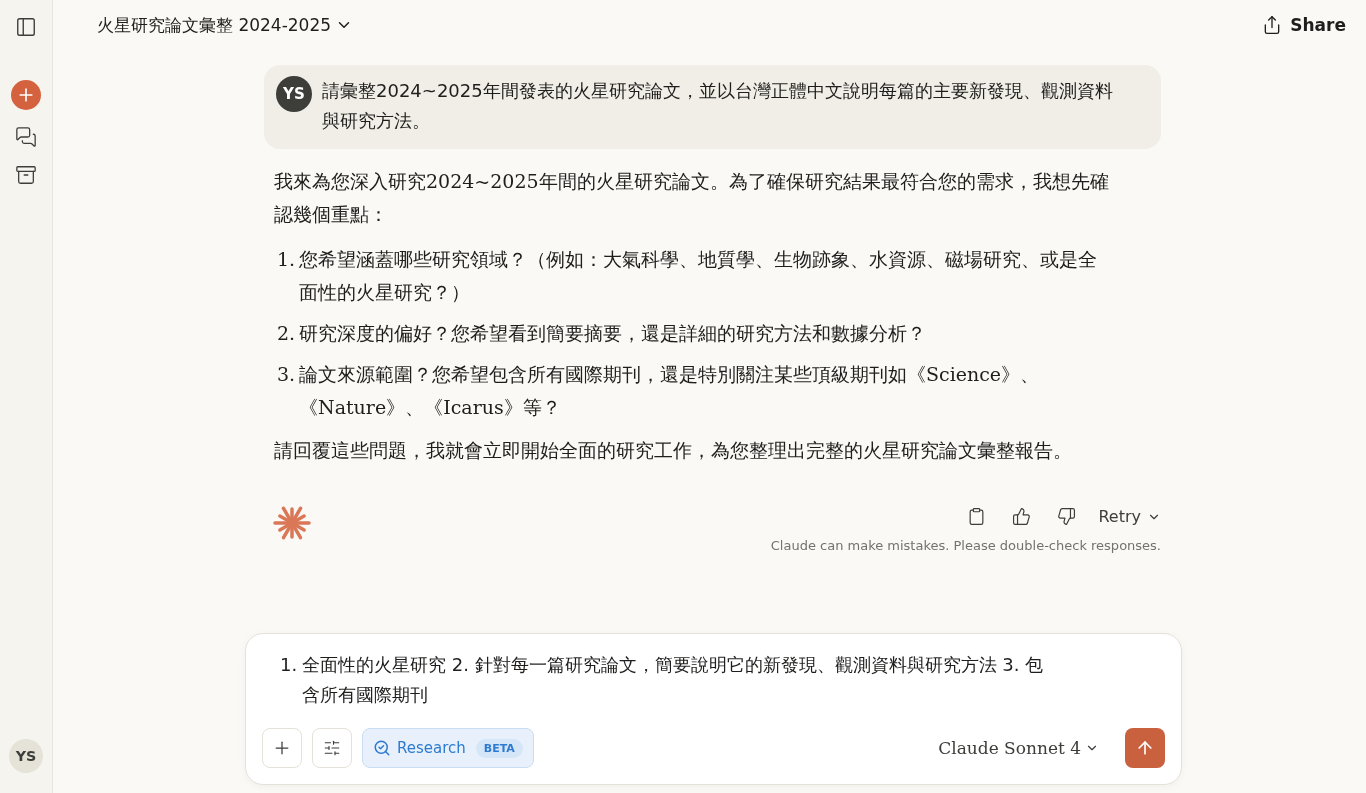  What do you see at coordinates (287, 259) in the screenshot?
I see `list-number: 1.` at bounding box center [287, 259].